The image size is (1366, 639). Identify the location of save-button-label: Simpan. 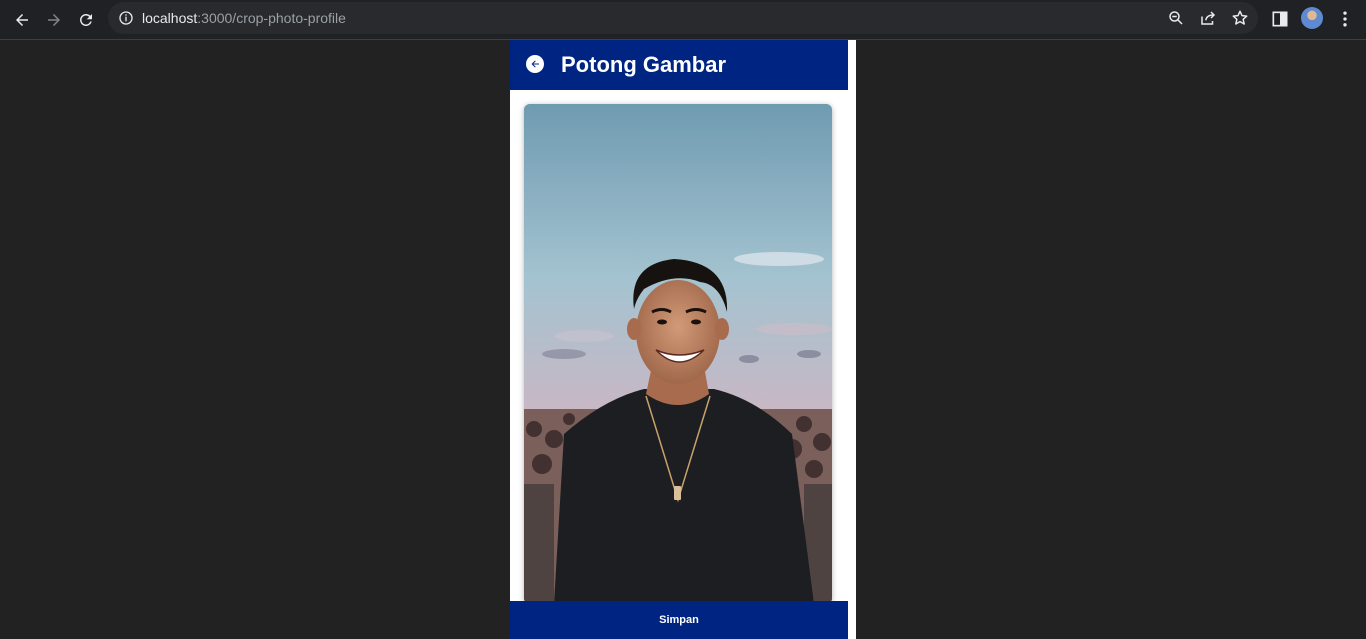
(679, 620).